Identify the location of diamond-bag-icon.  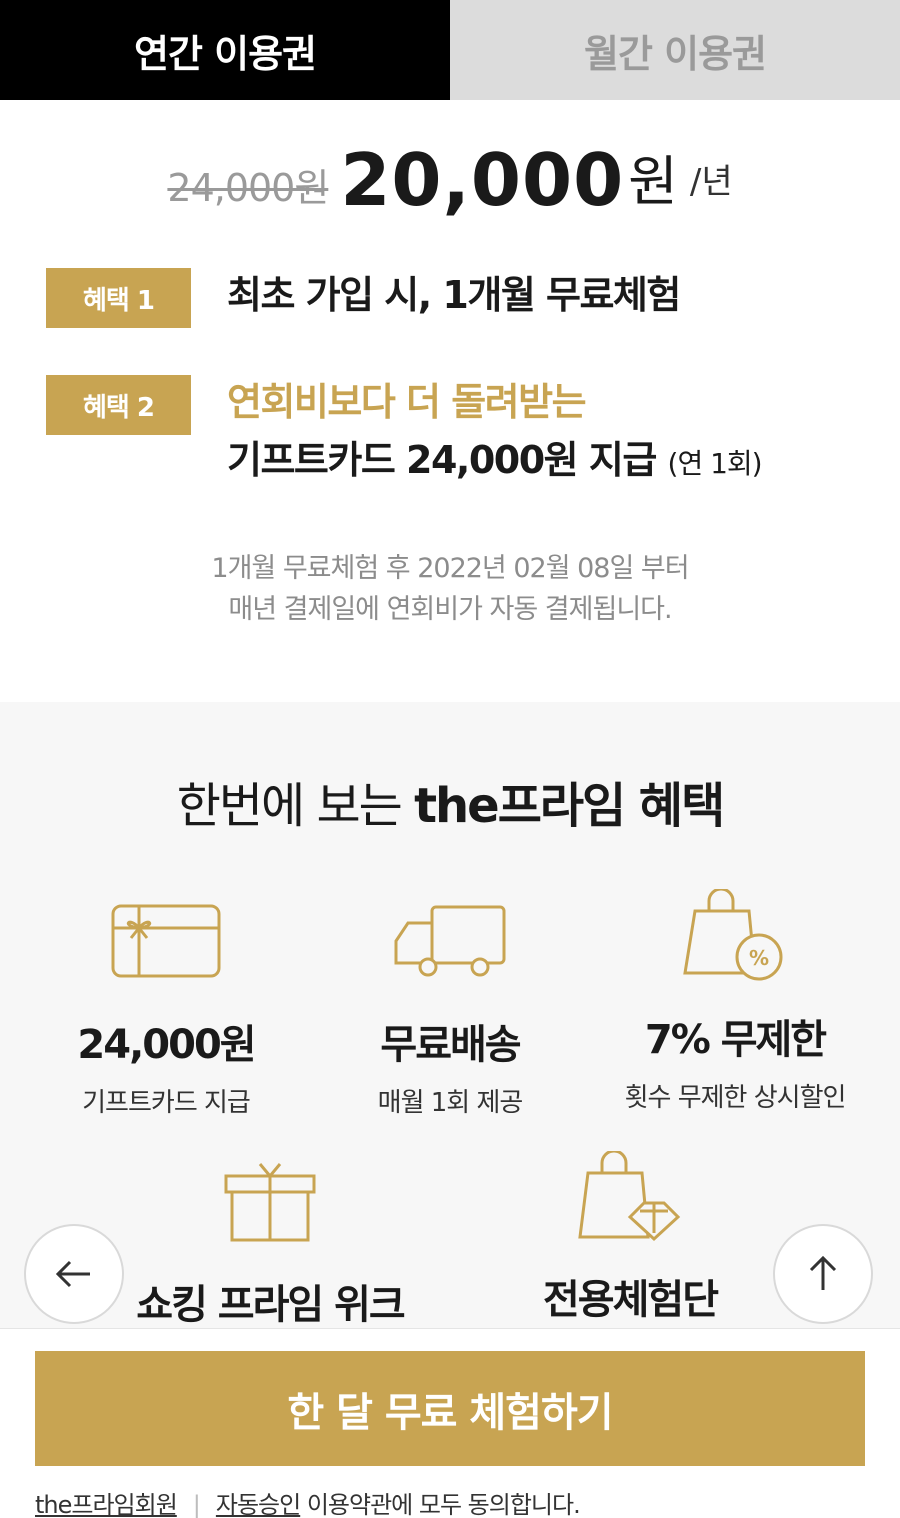
(630, 1197).